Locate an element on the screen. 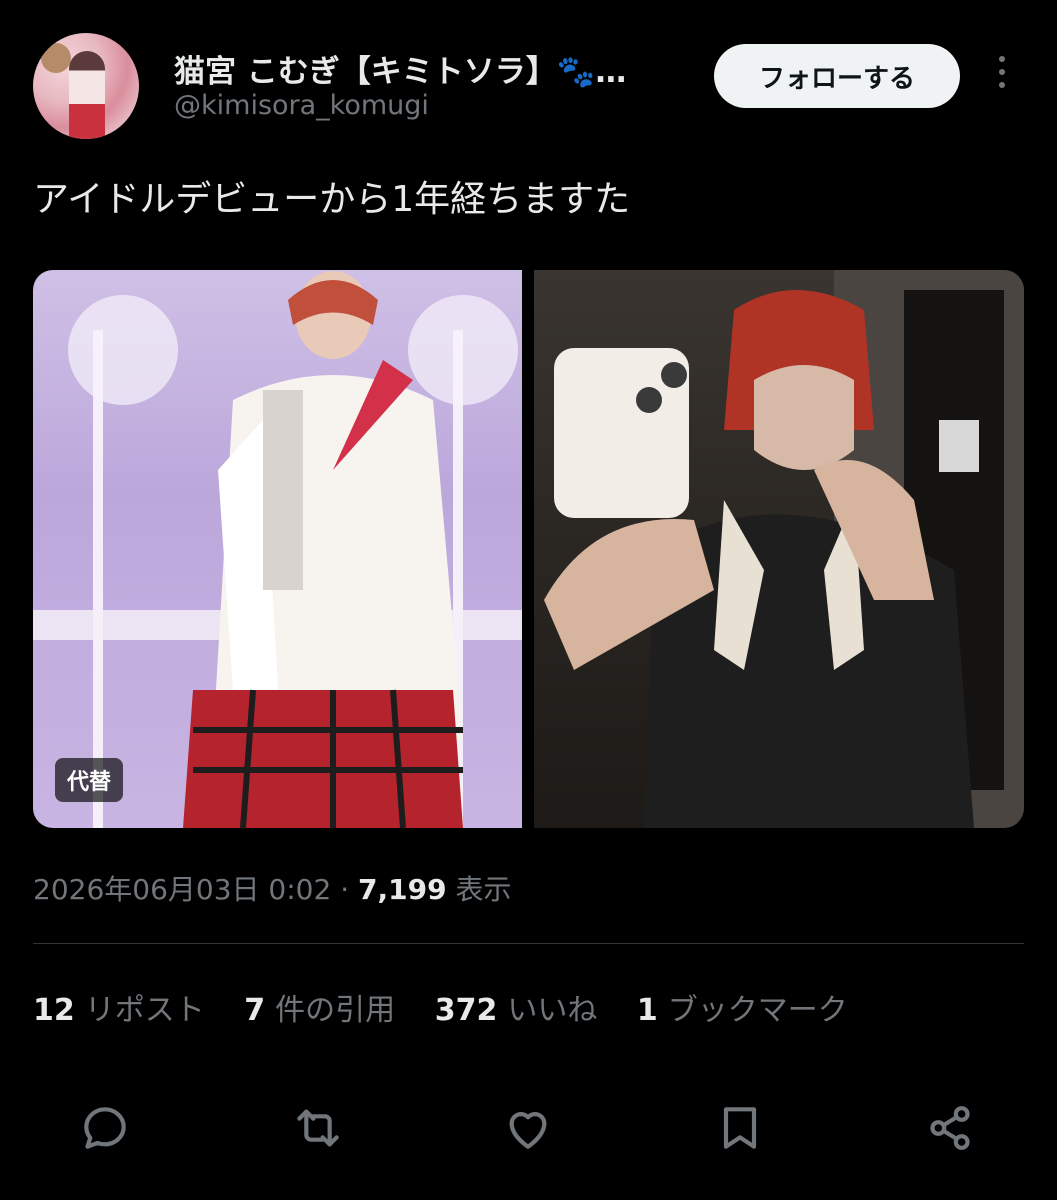 This screenshot has height=1200, width=1057. action-bar is located at coordinates (528, 1130).